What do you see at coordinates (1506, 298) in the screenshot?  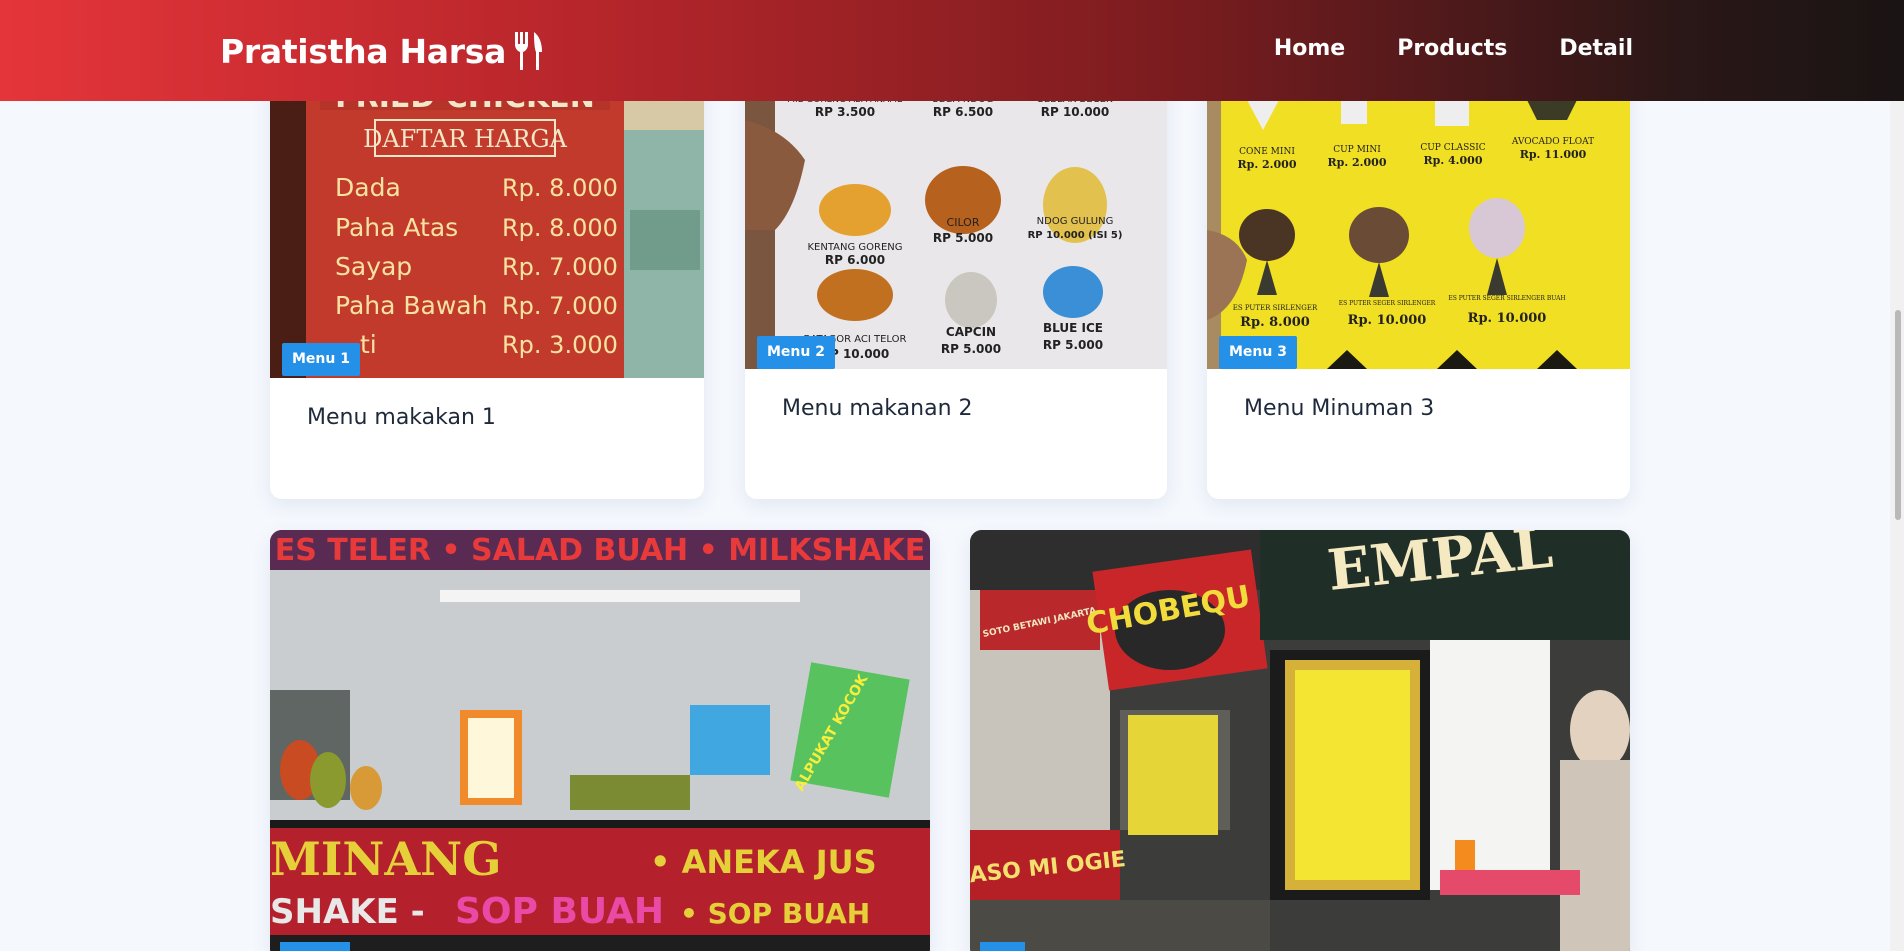 I see `image-item-7: ES PUTER SEGER SIRLENGER BUAH` at bounding box center [1506, 298].